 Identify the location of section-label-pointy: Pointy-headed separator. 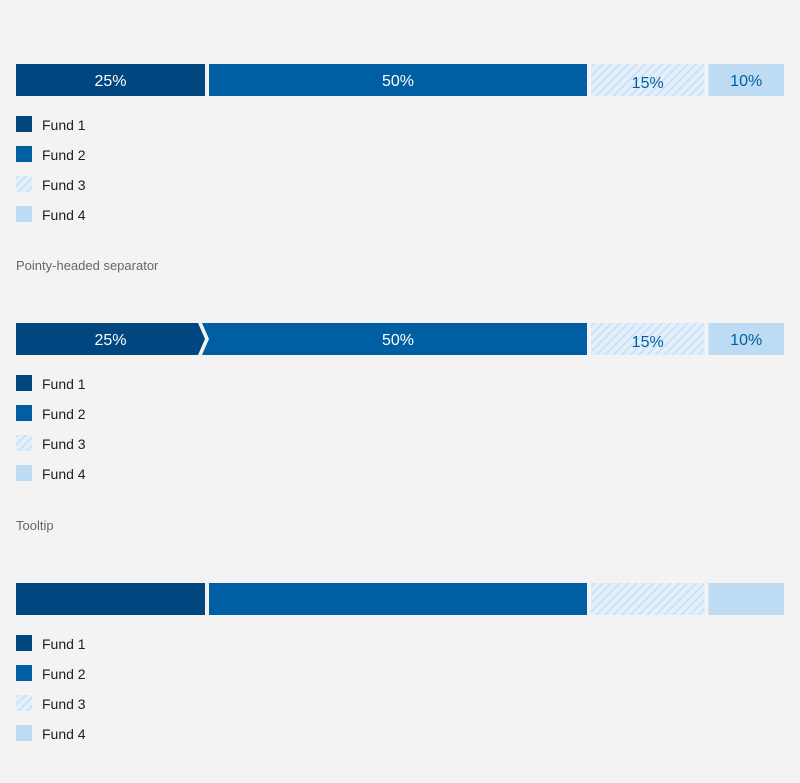
(87, 265).